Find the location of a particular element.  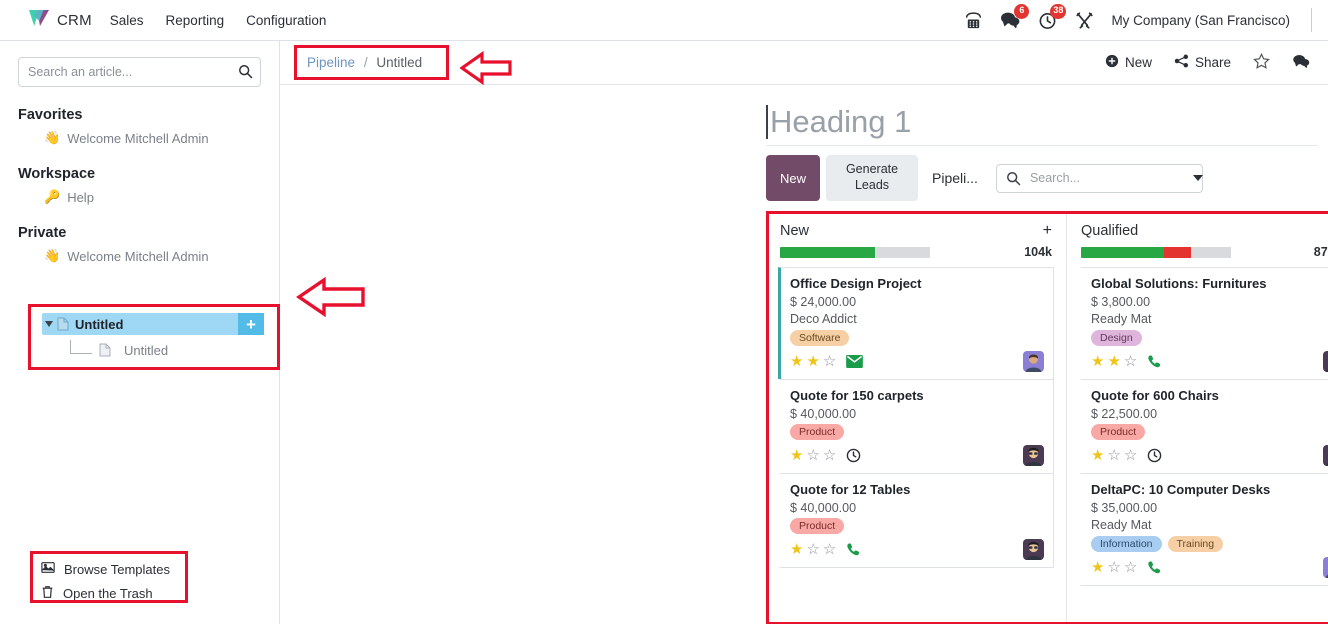

chevron-down-icon is located at coordinates (1197, 178).